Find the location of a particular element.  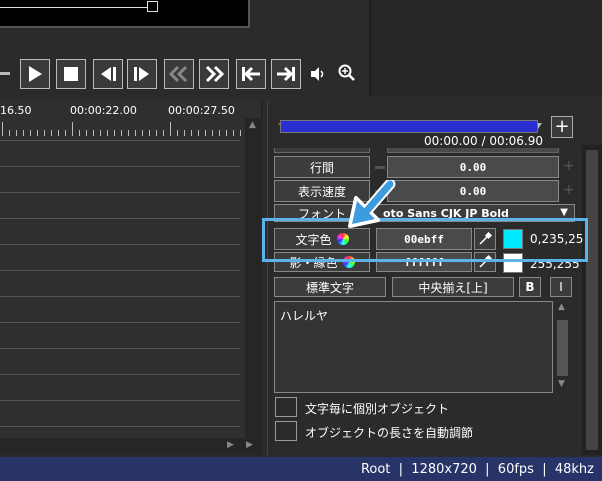

per-char-object-checkbox is located at coordinates (286, 407).